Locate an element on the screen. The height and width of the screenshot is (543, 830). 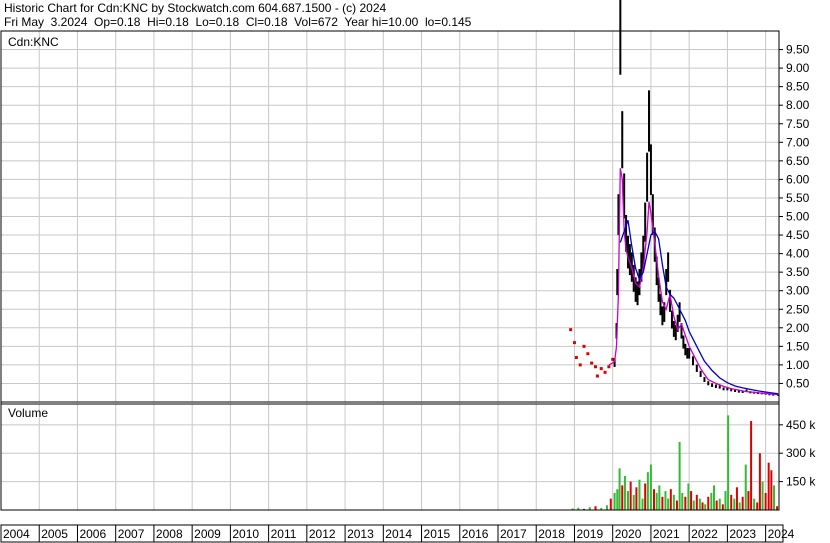
price-tick-label: 1.50 is located at coordinates (798, 346).